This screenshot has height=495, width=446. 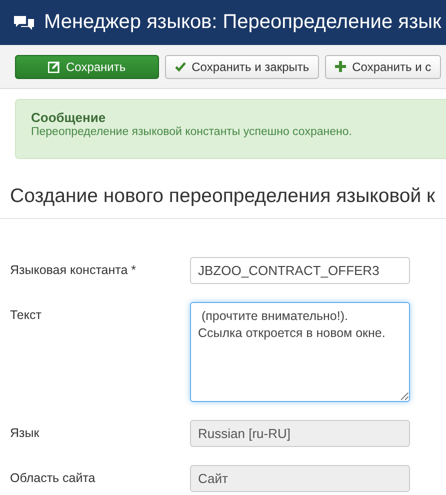 What do you see at coordinates (223, 196) in the screenshot?
I see `section-heading: Создание нового переопределения языковой к` at bounding box center [223, 196].